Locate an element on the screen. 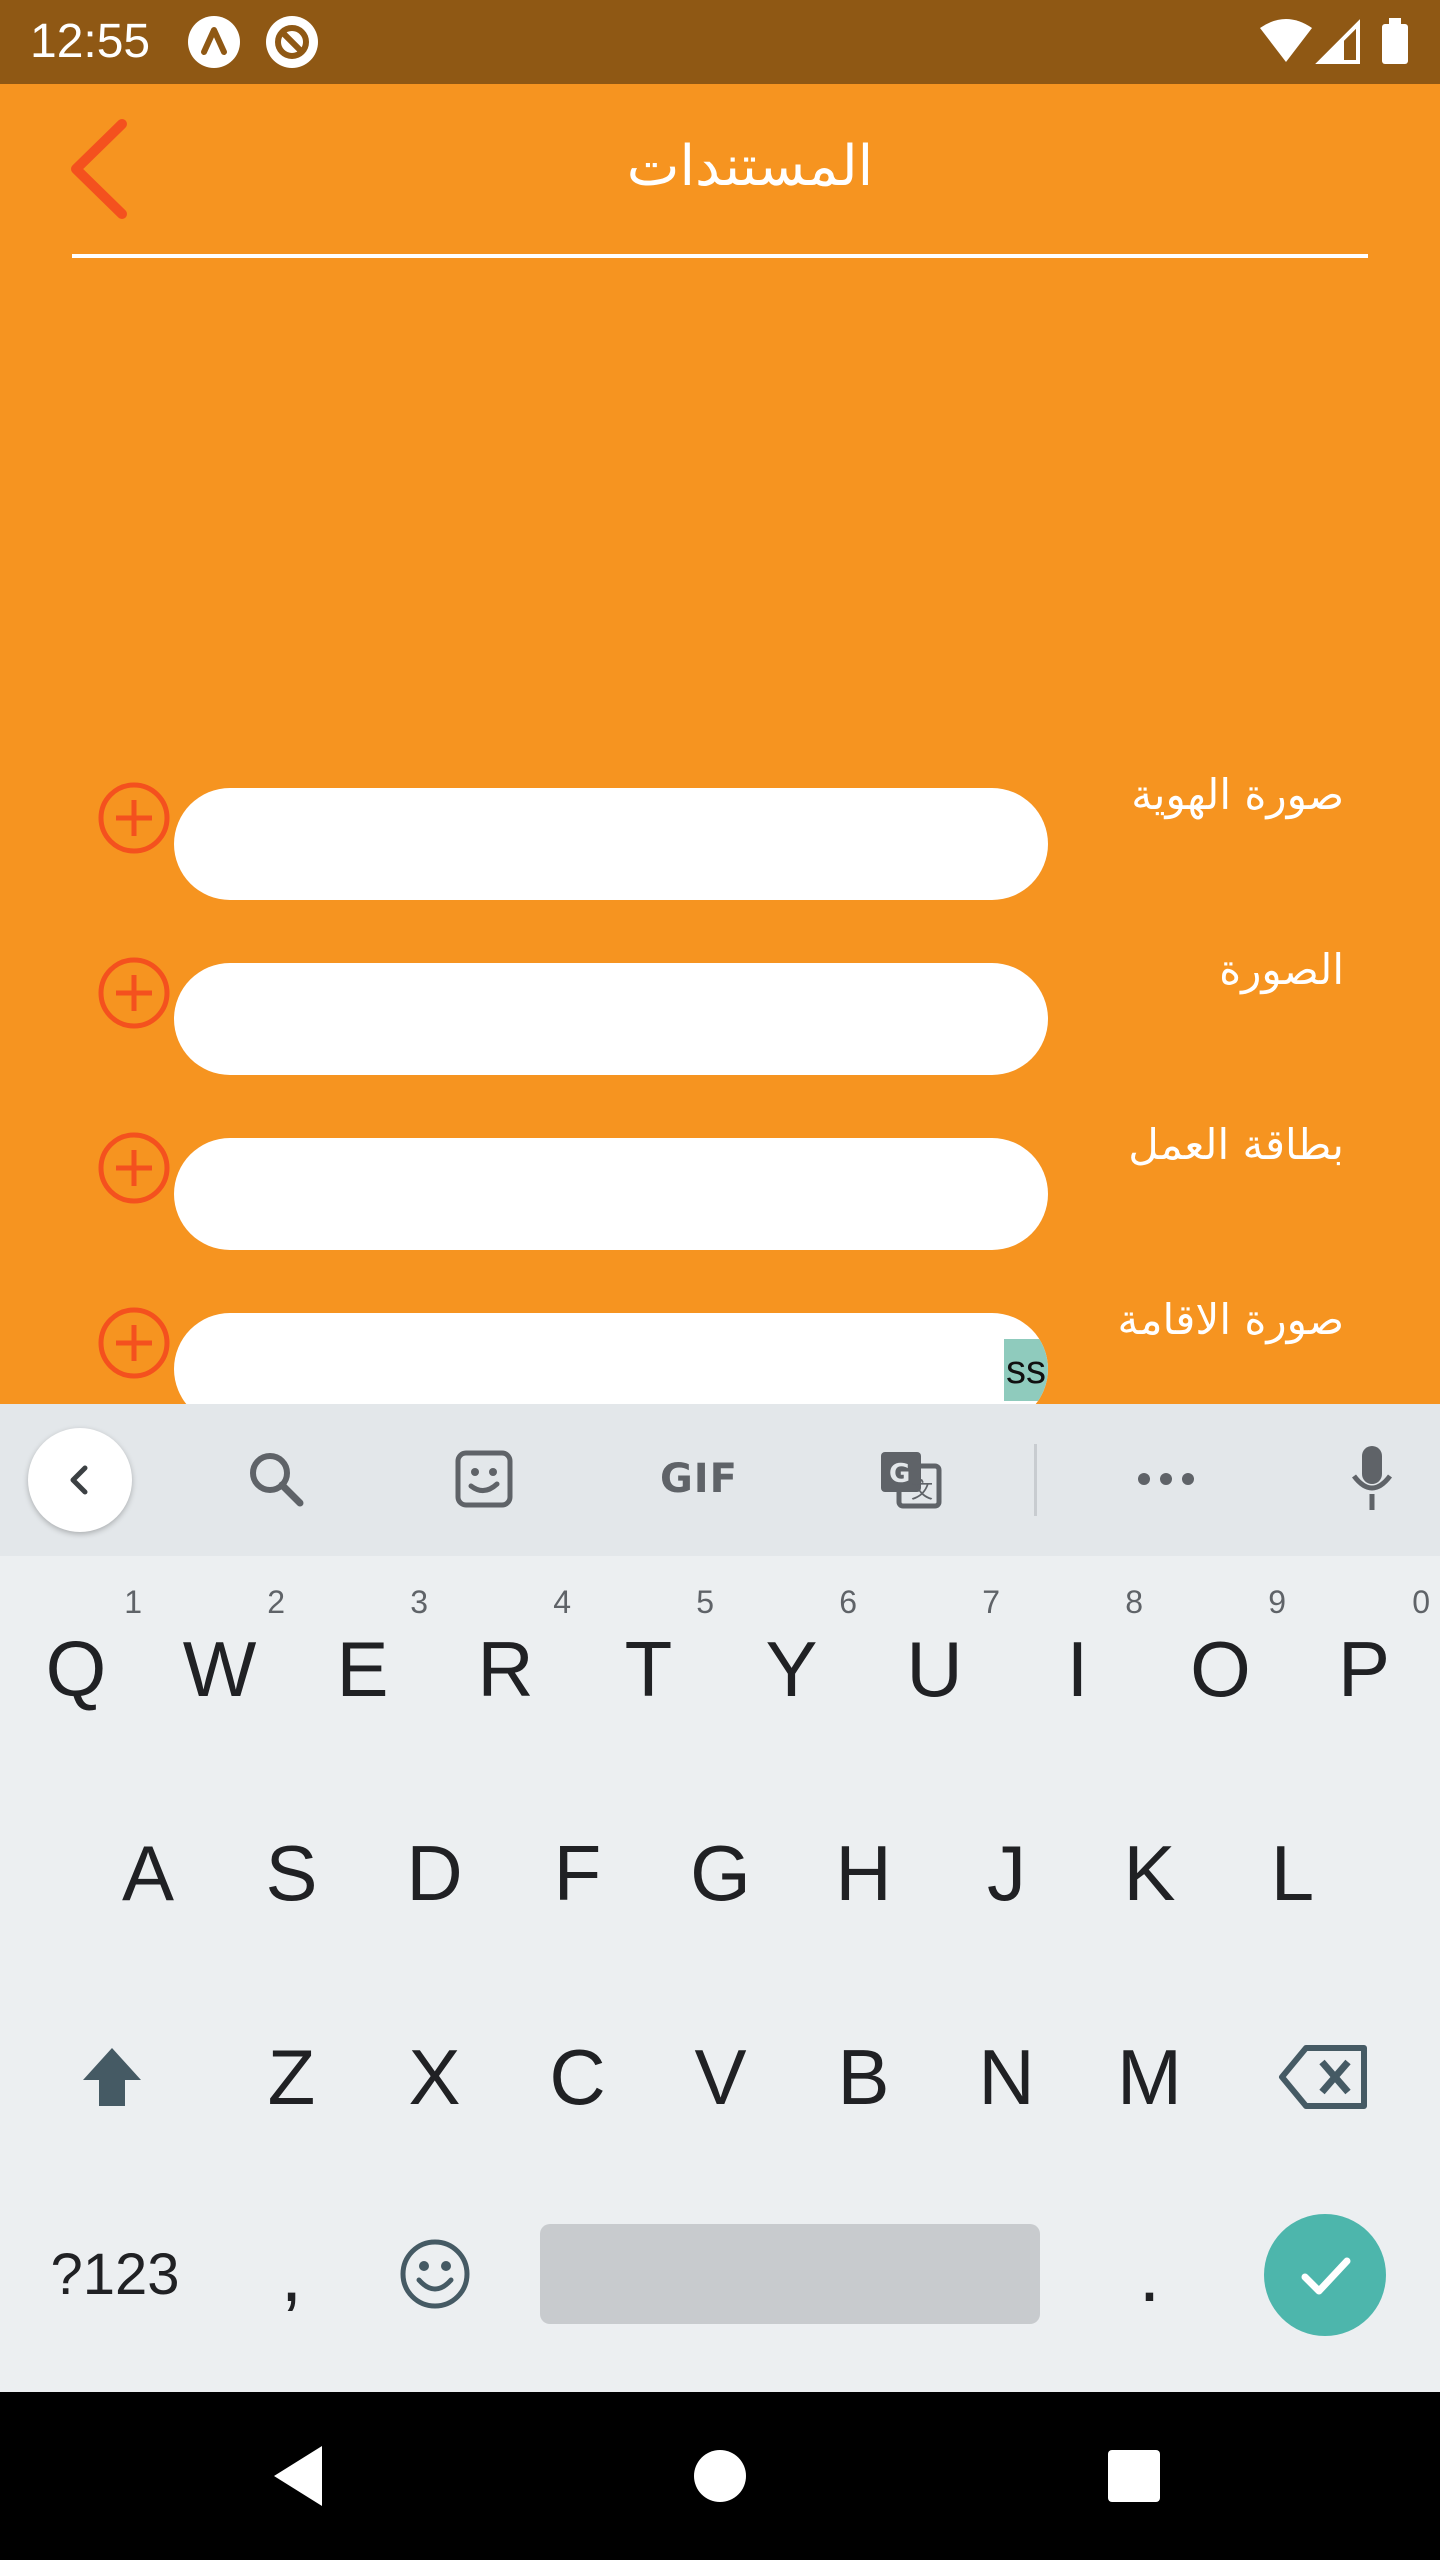 The height and width of the screenshot is (2560, 1440). key-p: P0 is located at coordinates (1364, 1669).